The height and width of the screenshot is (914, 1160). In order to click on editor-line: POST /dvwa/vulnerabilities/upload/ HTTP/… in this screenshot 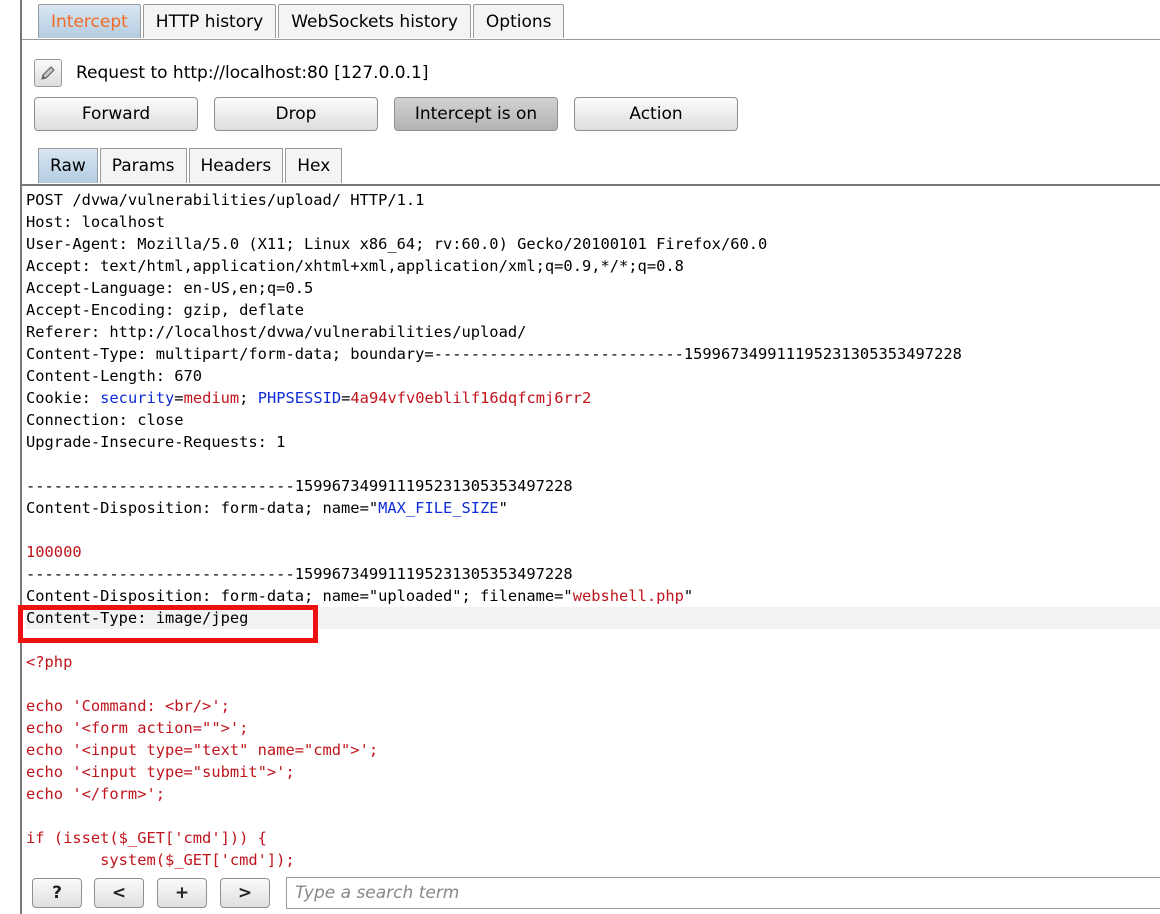, I will do `click(593, 200)`.